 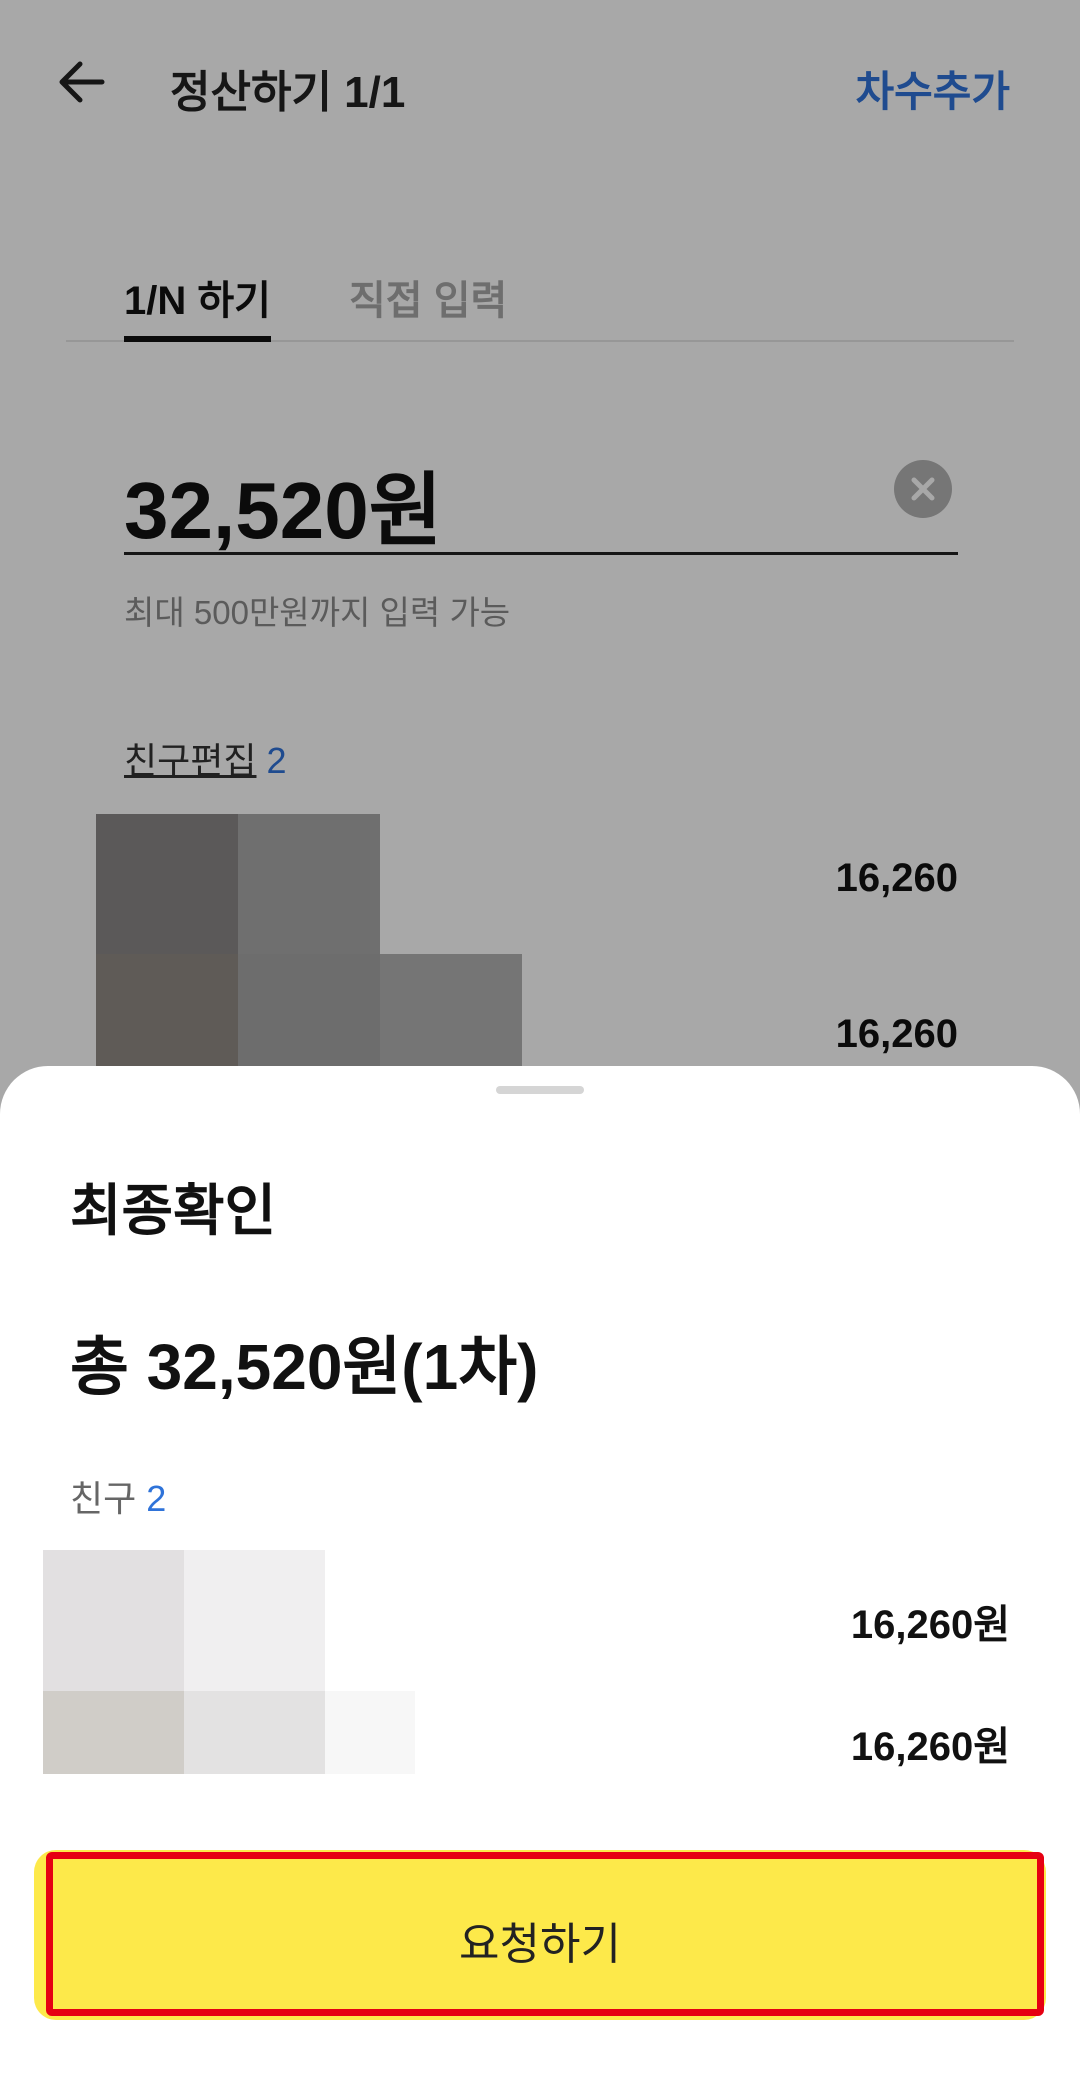 I want to click on highlight-annotation-box, so click(x=545, y=1934).